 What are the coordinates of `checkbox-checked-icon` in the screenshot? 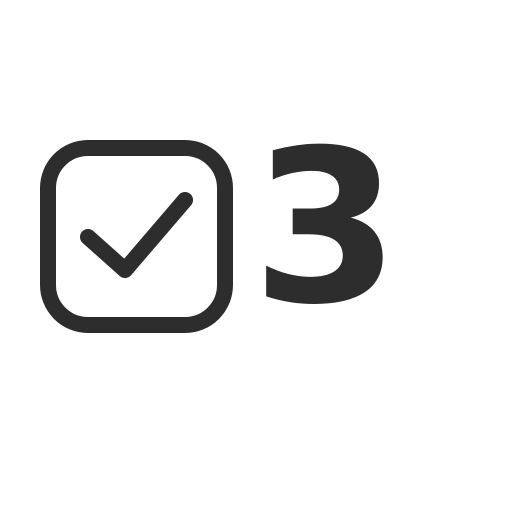 It's located at (136, 236).